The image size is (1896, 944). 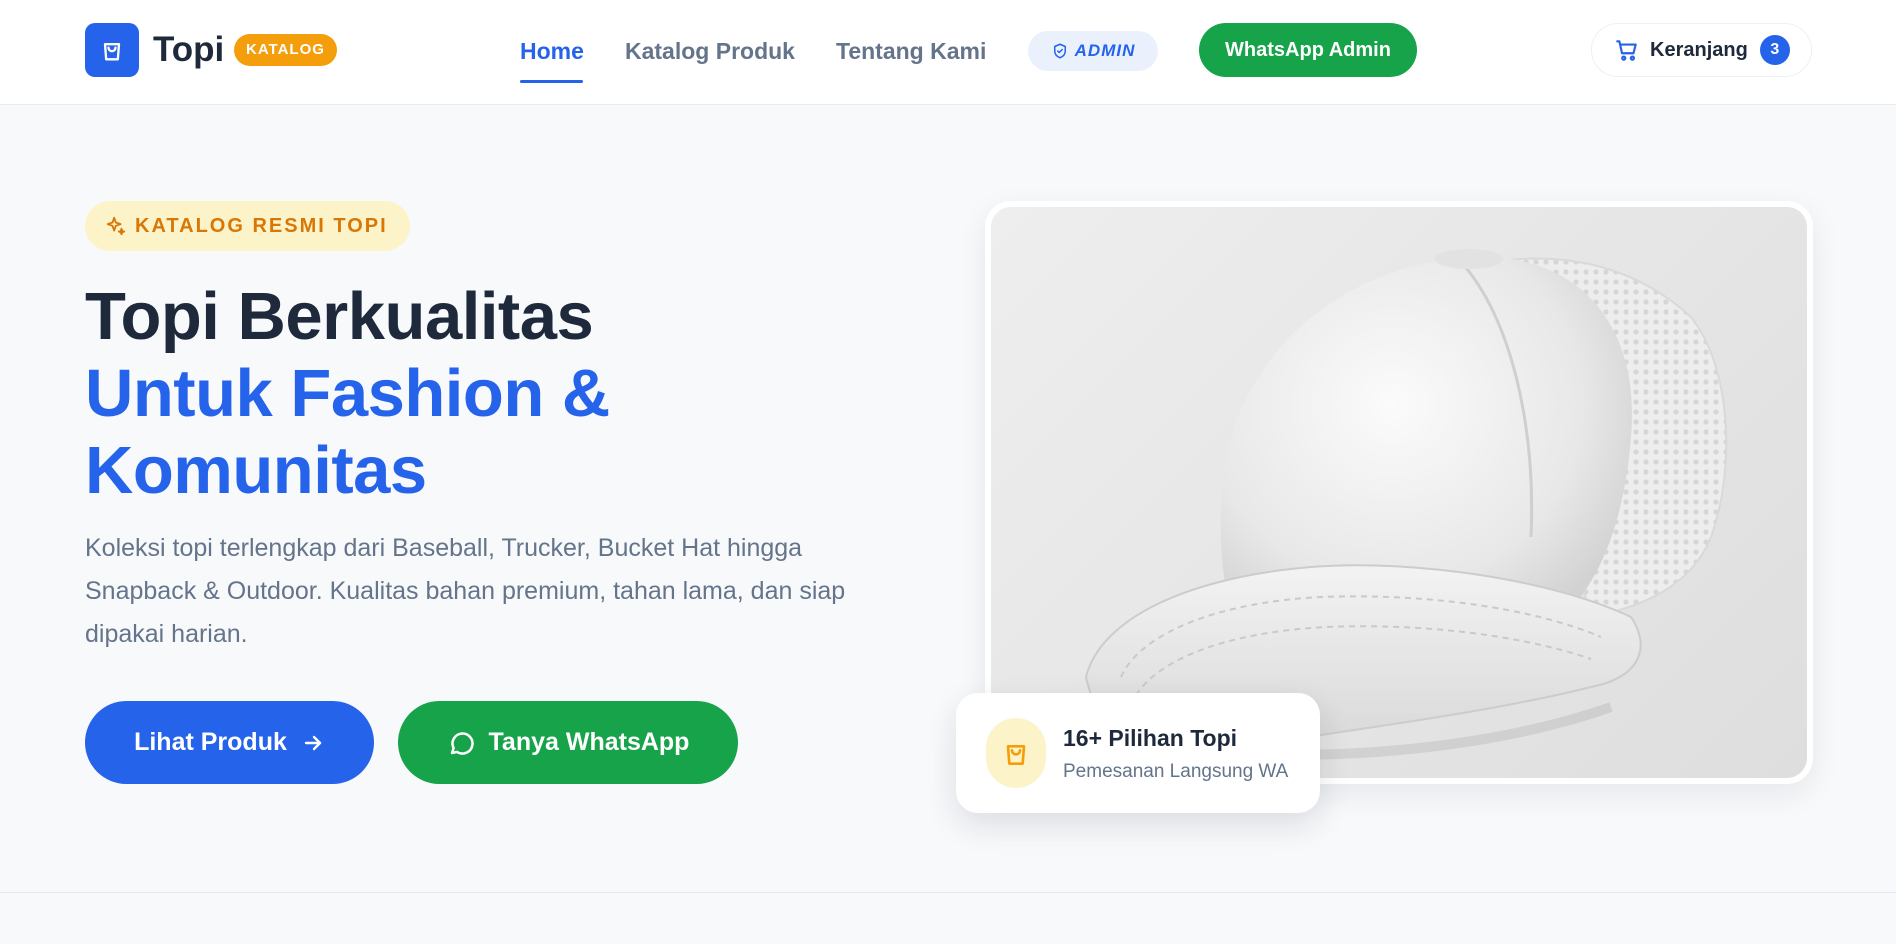 I want to click on logo-icon, so click(x=112, y=50).